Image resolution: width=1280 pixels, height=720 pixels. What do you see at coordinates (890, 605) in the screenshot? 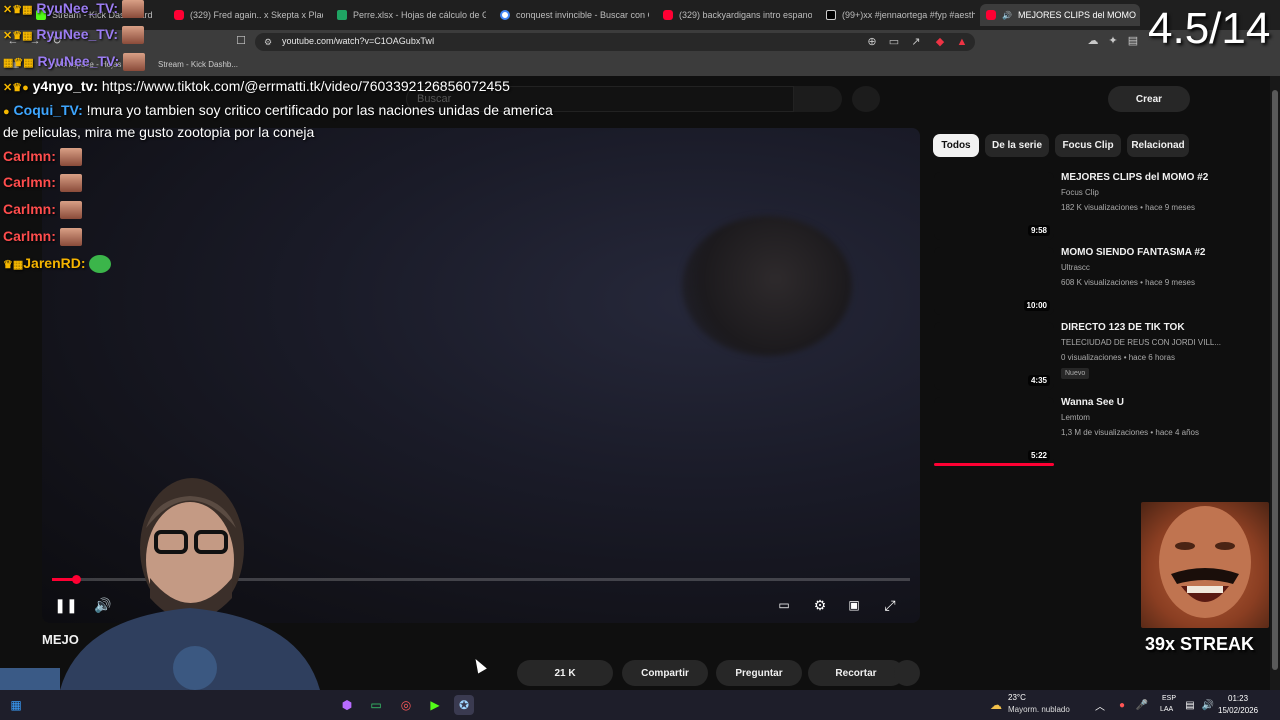
I see `fullscreen-icon: ⤢` at bounding box center [890, 605].